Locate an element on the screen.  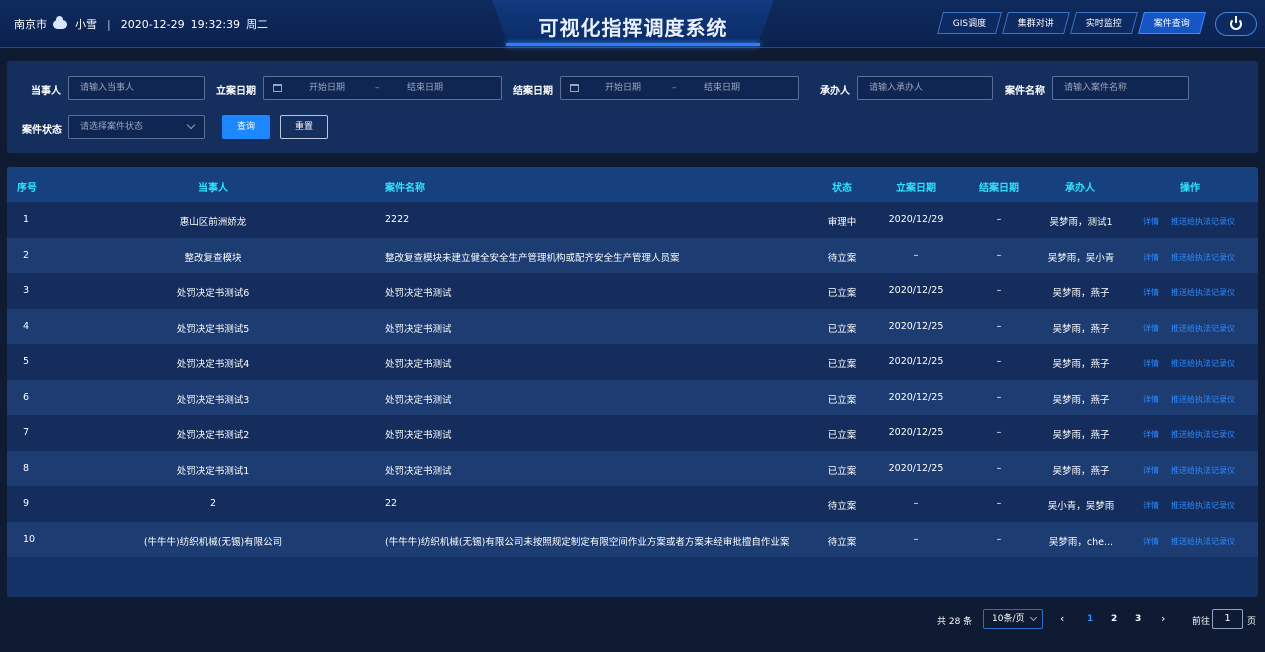
cell-seq: 3 is located at coordinates (26, 290).